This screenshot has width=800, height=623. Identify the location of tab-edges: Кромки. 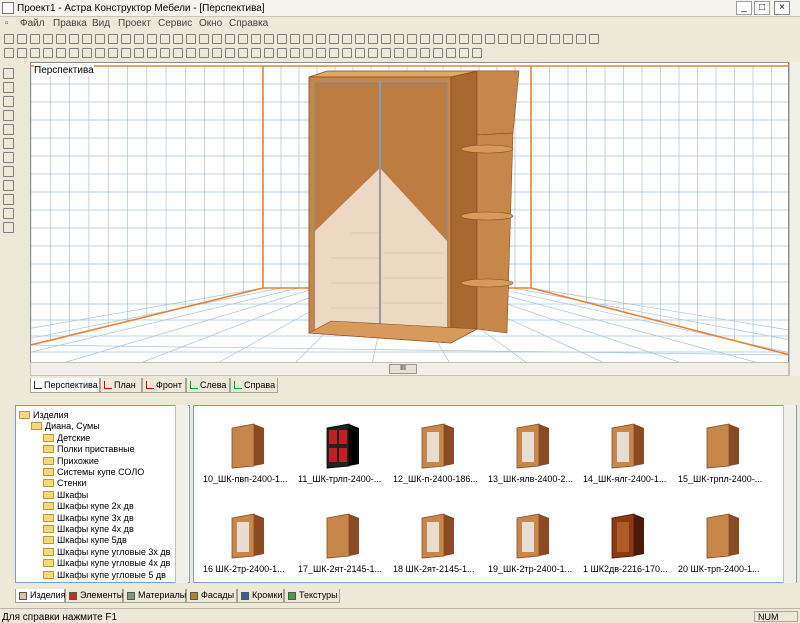
(260, 596).